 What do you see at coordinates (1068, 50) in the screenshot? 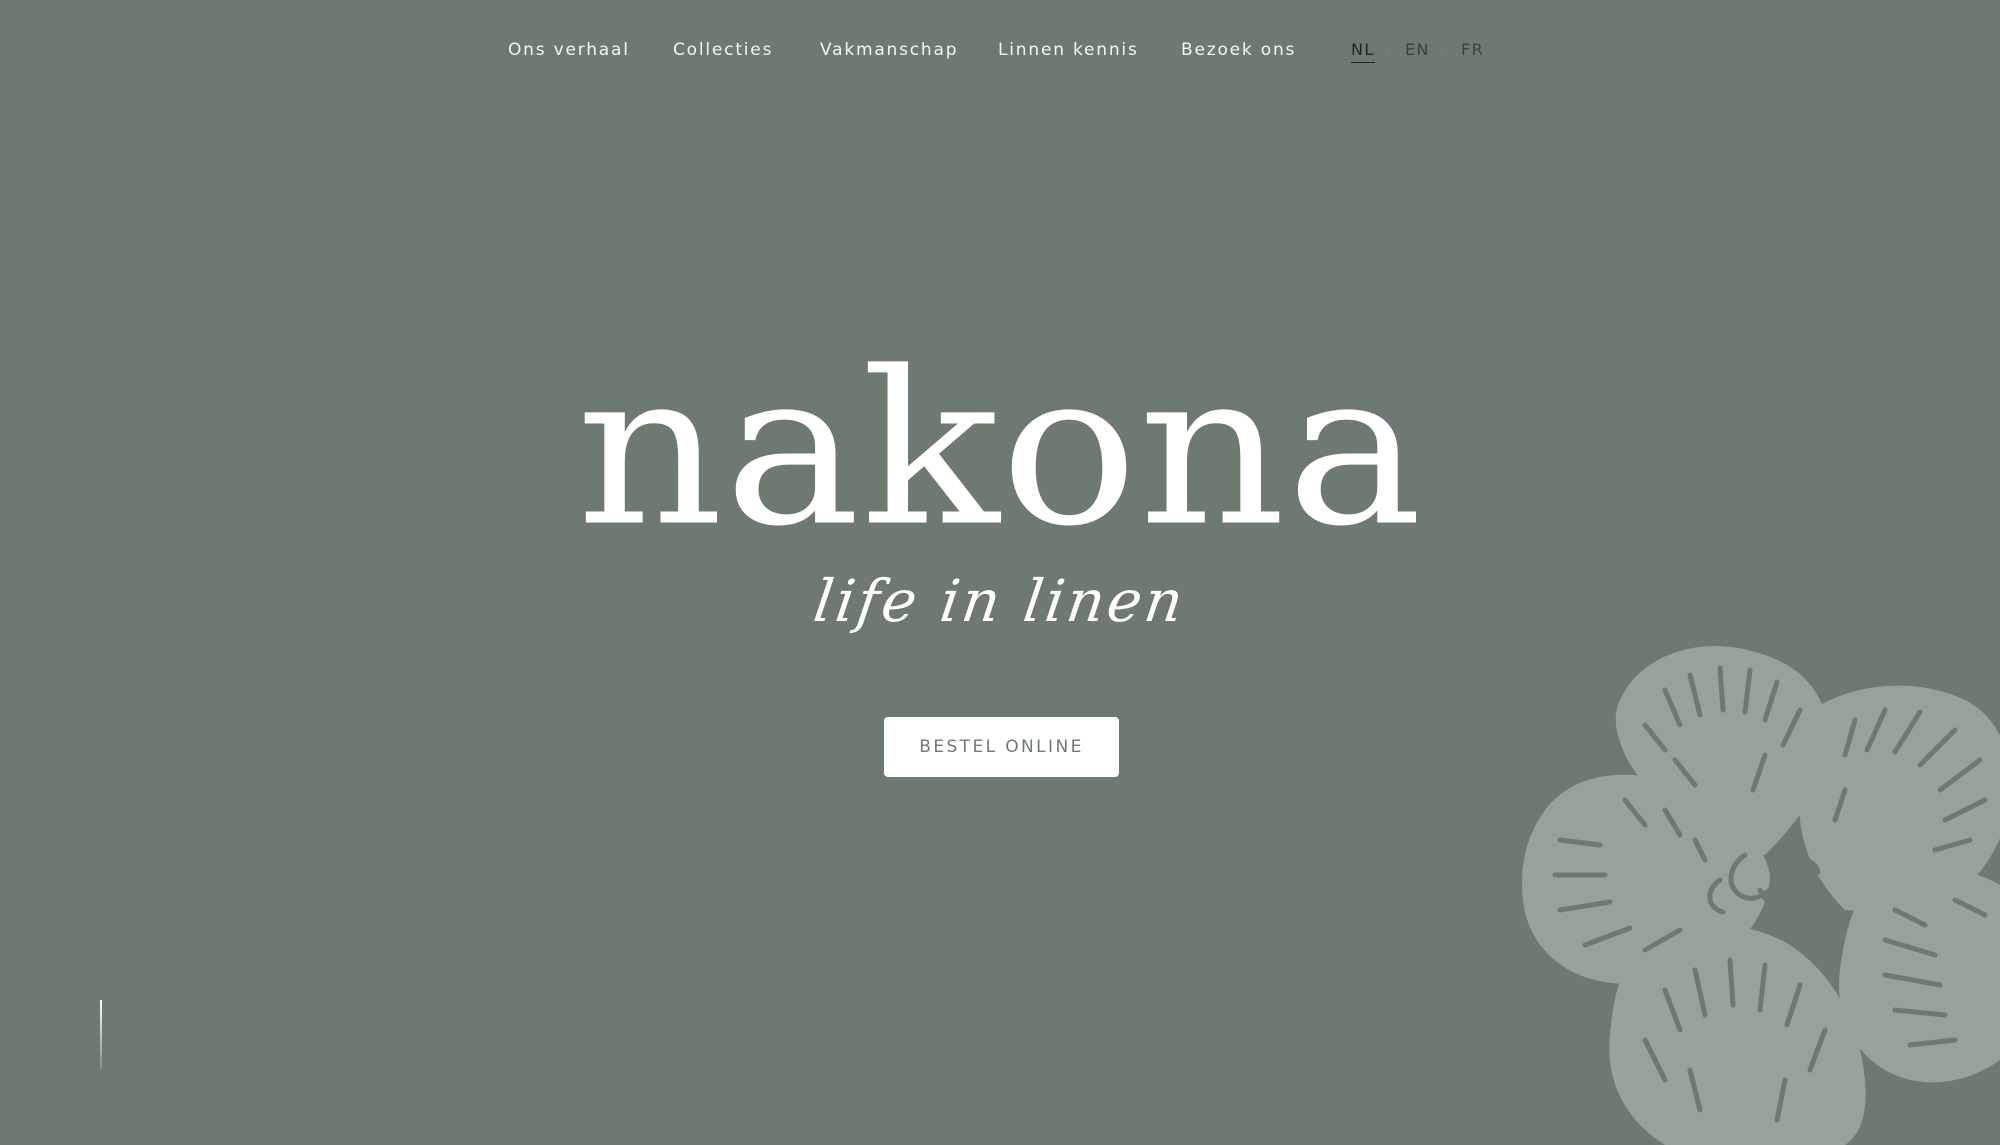
I see `nav-link-linnen-kennis: Linnen kennis` at bounding box center [1068, 50].